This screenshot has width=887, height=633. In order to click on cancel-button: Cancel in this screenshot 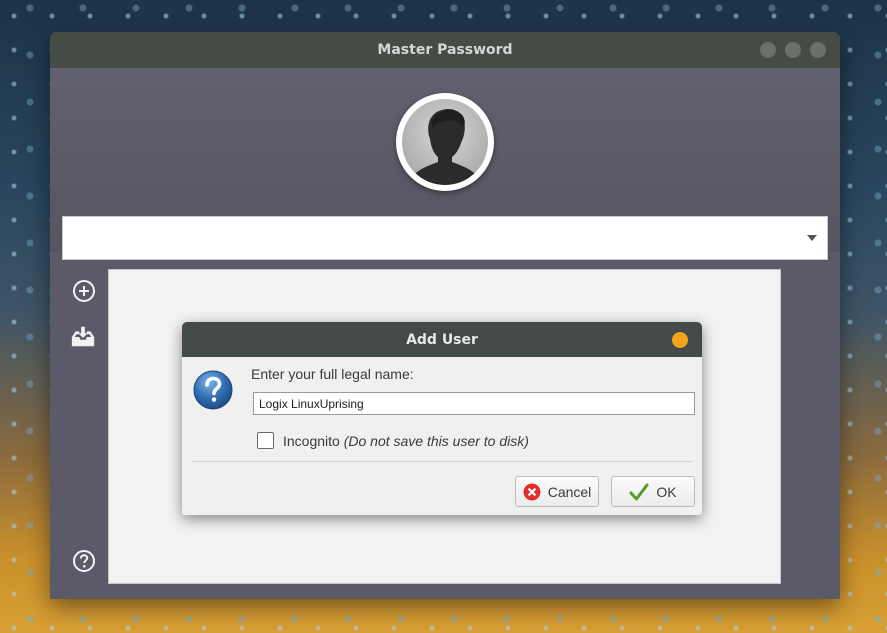, I will do `click(557, 491)`.